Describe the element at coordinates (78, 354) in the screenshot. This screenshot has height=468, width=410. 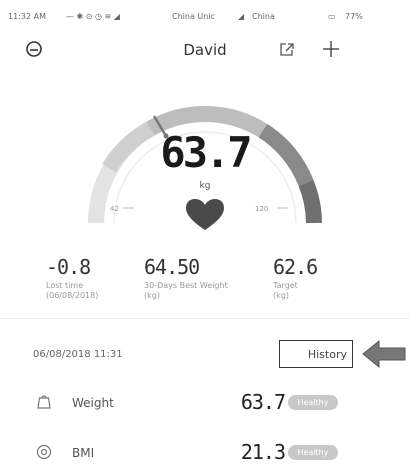
I see `record-timestamp: 06/08/2018 11:31` at that location.